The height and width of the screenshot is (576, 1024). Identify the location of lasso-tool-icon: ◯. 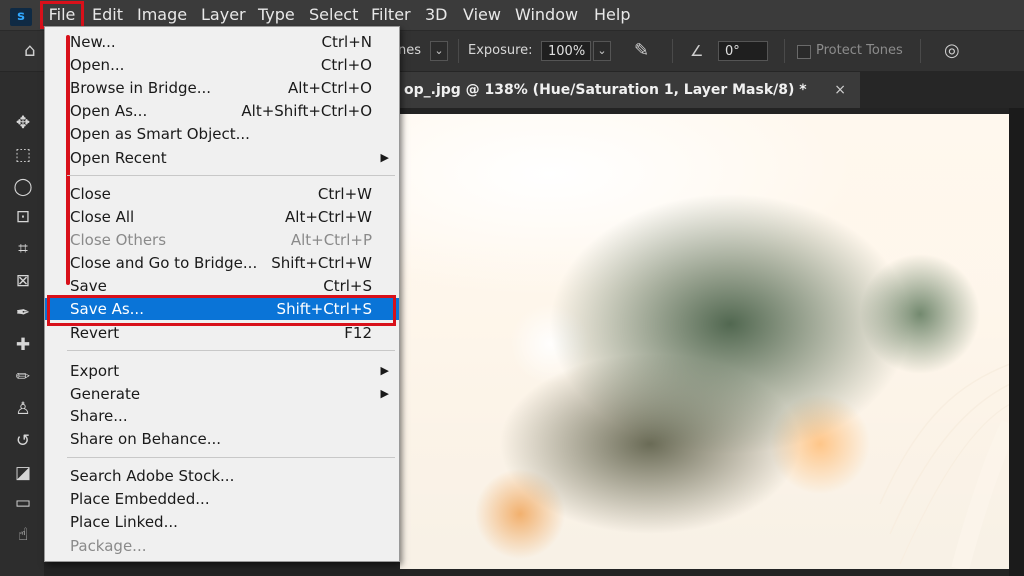
(23, 187).